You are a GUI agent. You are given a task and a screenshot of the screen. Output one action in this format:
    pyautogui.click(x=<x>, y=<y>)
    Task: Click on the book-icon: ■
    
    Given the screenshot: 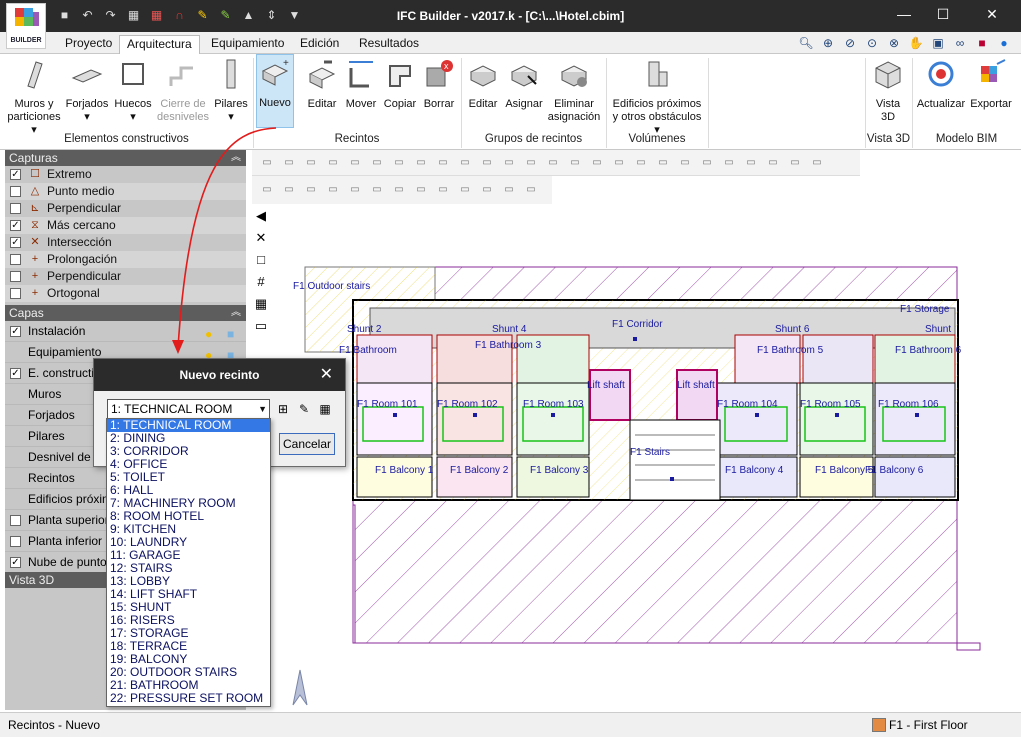 What is the action you would take?
    pyautogui.click(x=982, y=43)
    